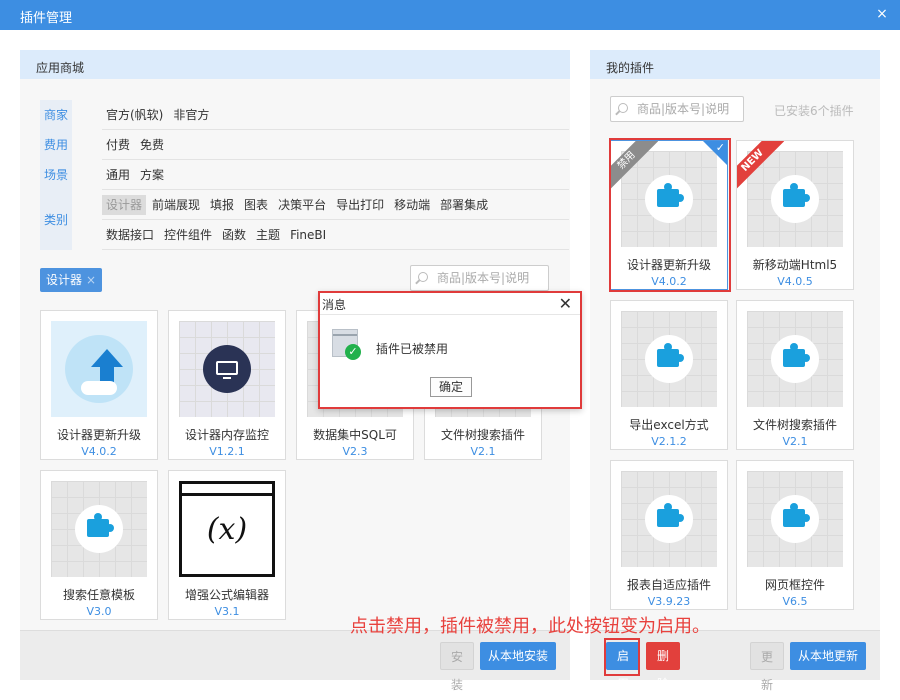 This screenshot has width=900, height=700. What do you see at coordinates (234, 235) in the screenshot?
I see `filter-option: 函数` at bounding box center [234, 235].